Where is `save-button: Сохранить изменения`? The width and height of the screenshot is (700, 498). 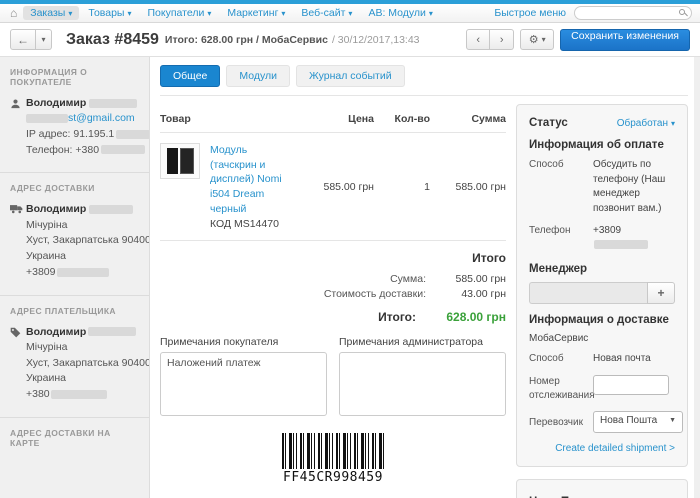 save-button: Сохранить изменения is located at coordinates (625, 39).